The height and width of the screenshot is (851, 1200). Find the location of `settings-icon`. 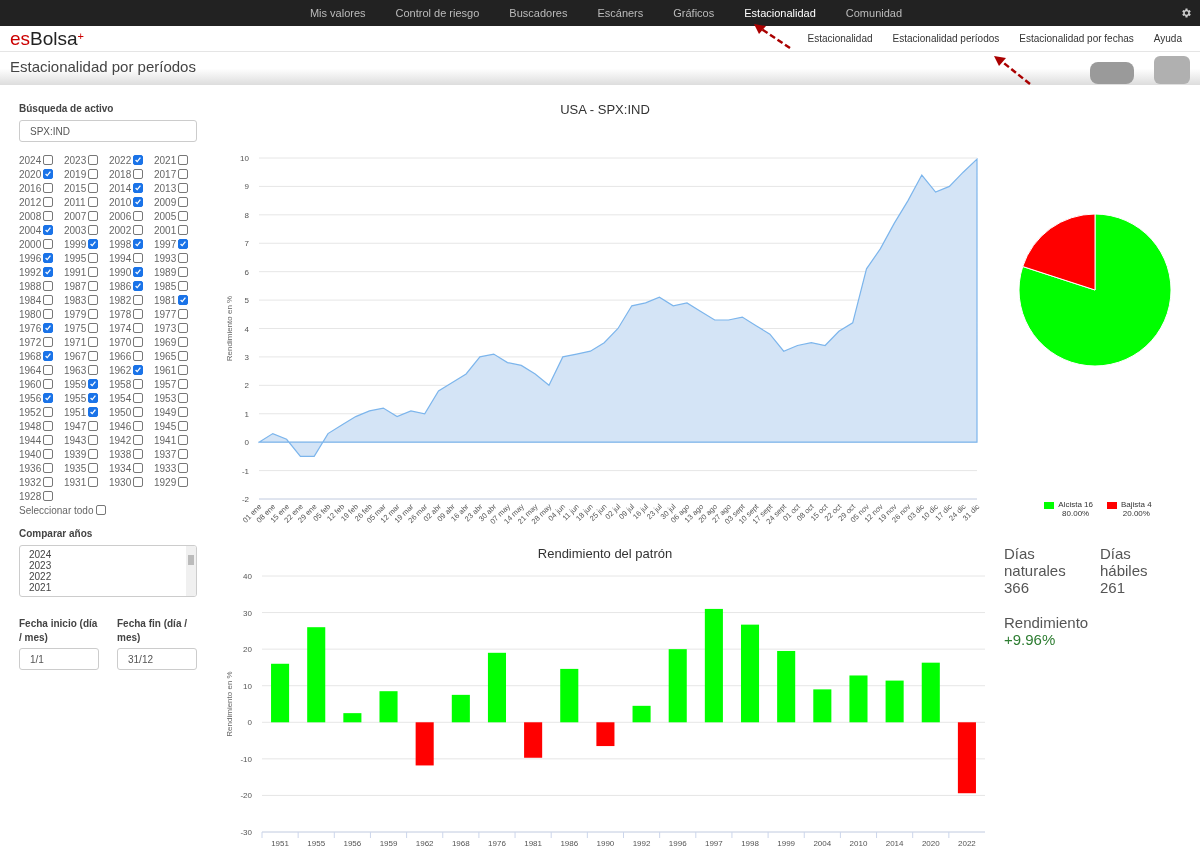

settings-icon is located at coordinates (1186, 13).